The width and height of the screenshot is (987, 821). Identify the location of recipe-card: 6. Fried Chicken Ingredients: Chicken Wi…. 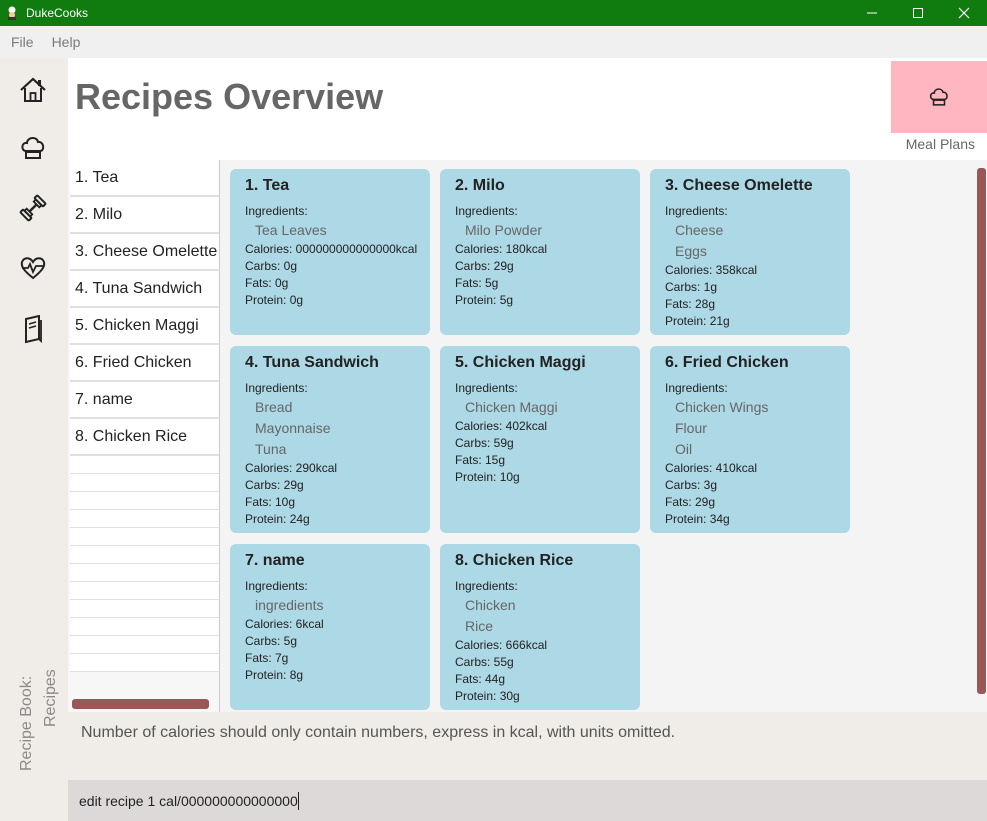
(750, 439).